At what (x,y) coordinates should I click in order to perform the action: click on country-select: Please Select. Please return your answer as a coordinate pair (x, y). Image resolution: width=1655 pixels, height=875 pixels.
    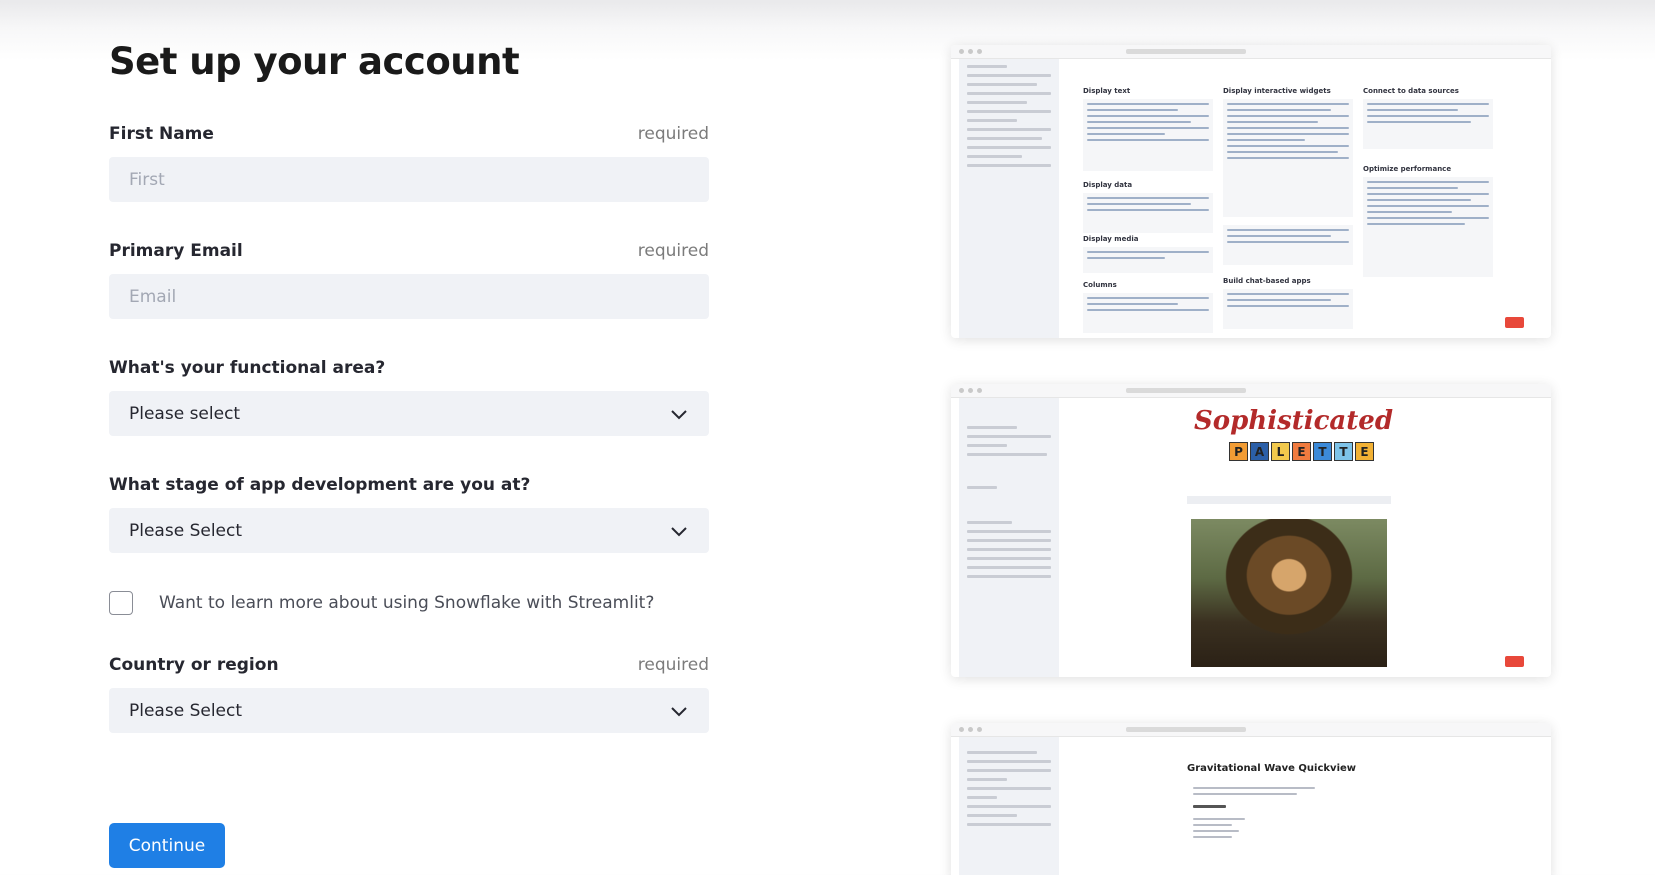
    Looking at the image, I should click on (409, 710).